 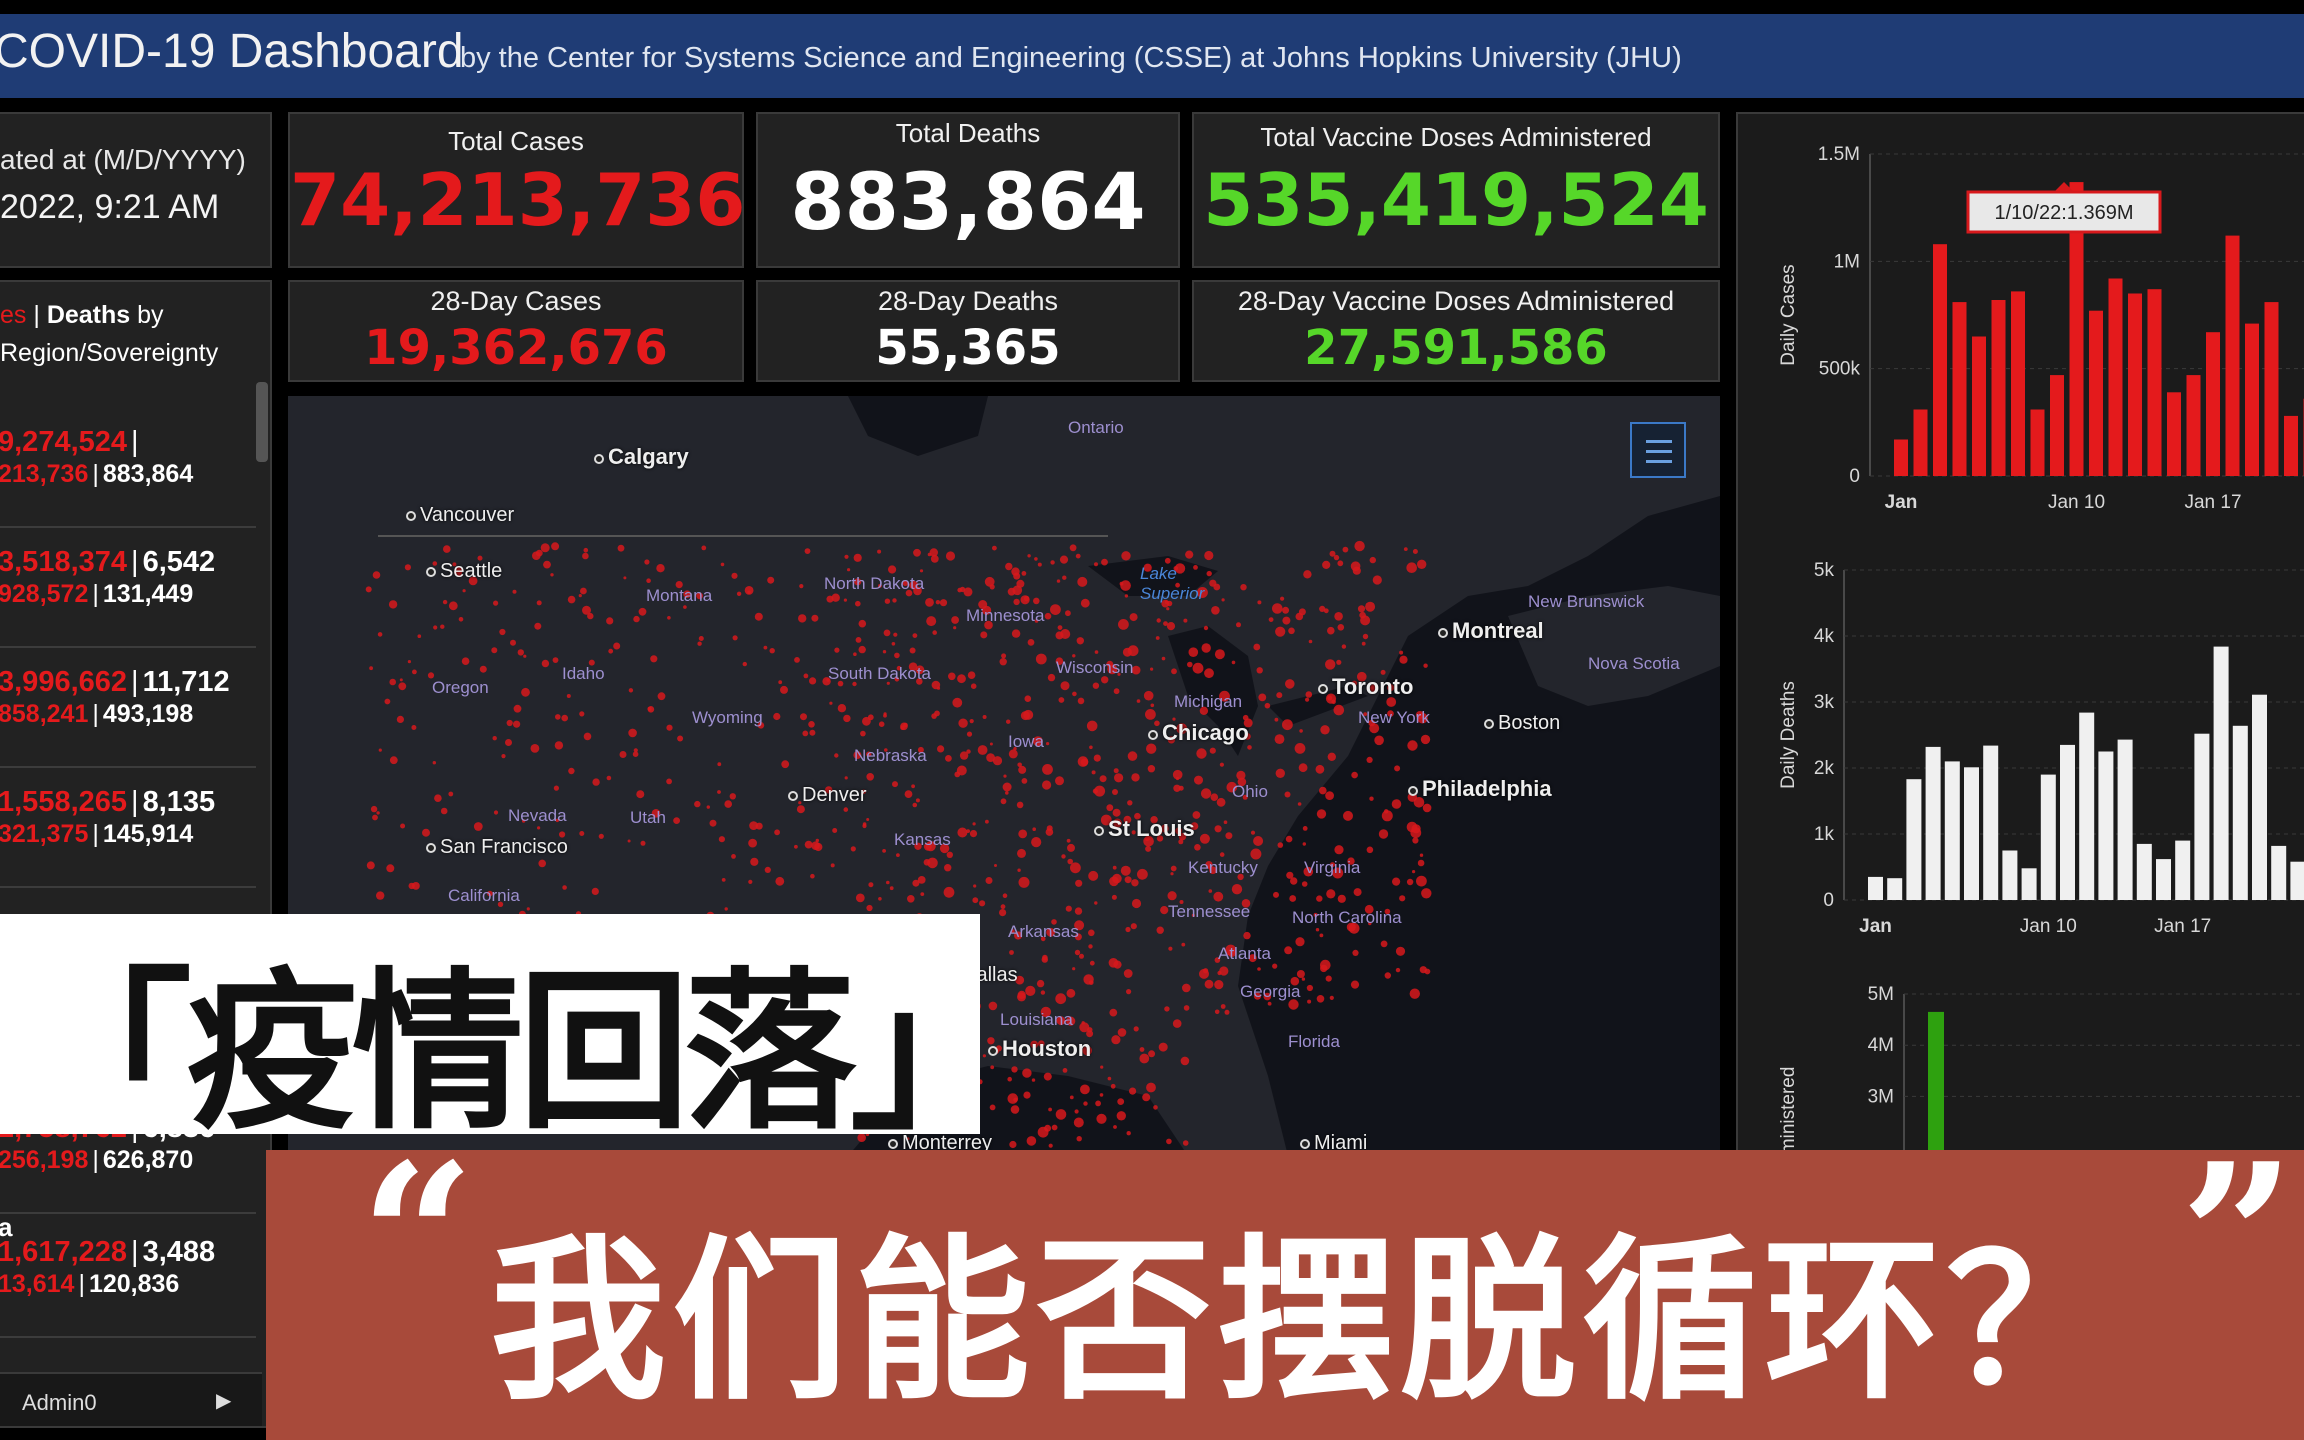 I want to click on question-overlay: 我们能否摆脱循环？, so click(x=1309, y=1321).